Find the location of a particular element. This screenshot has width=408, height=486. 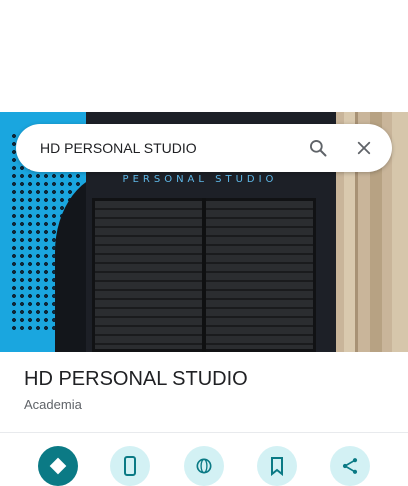

action-buttons-row is located at coordinates (204, 466).